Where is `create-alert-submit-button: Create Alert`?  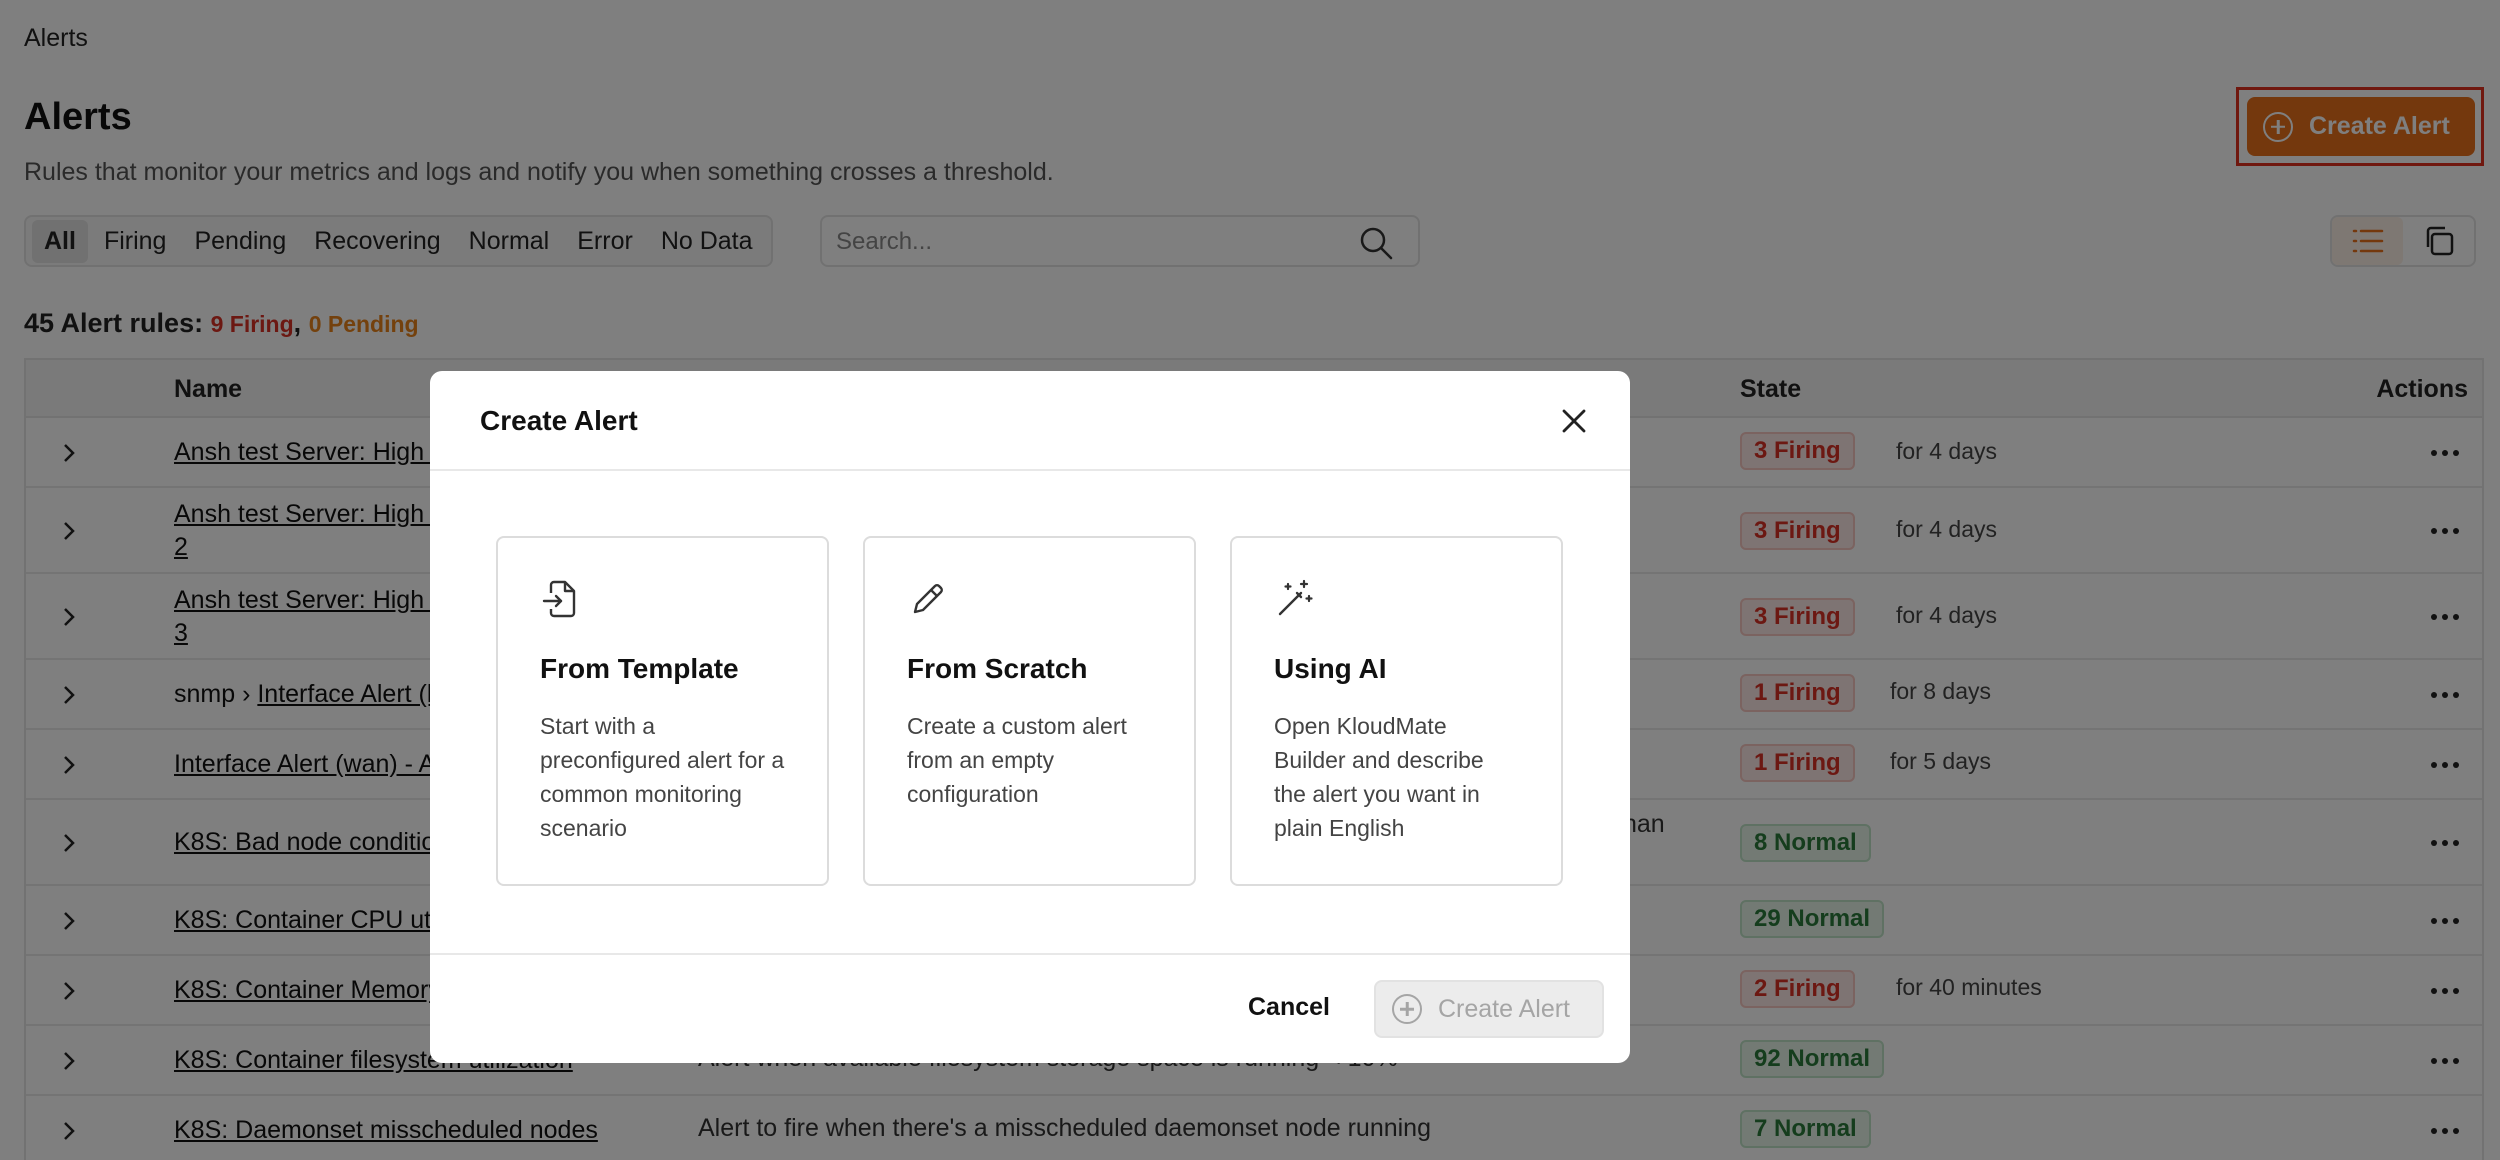
create-alert-submit-button: Create Alert is located at coordinates (1489, 1009).